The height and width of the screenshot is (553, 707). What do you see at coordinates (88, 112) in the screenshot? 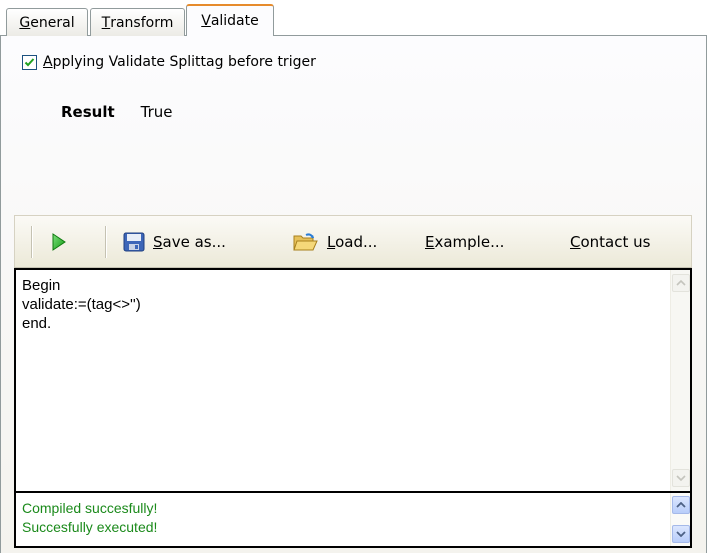
I see `result-label: Result` at bounding box center [88, 112].